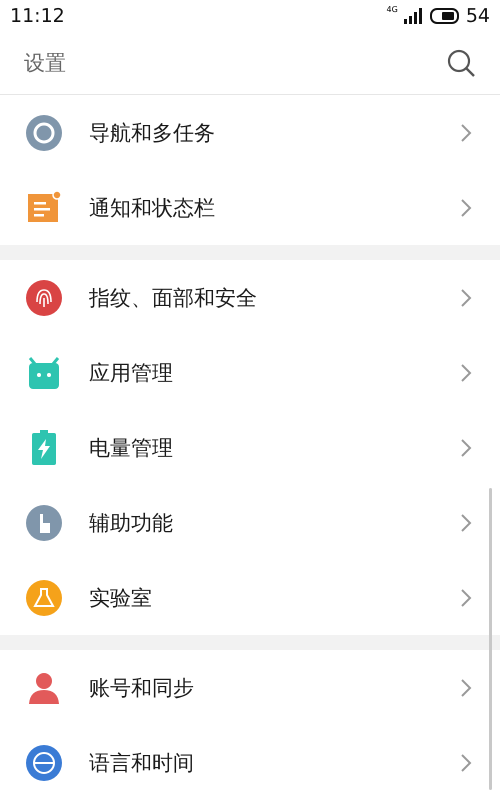  I want to click on settings-item: 电量管理, so click(250, 447).